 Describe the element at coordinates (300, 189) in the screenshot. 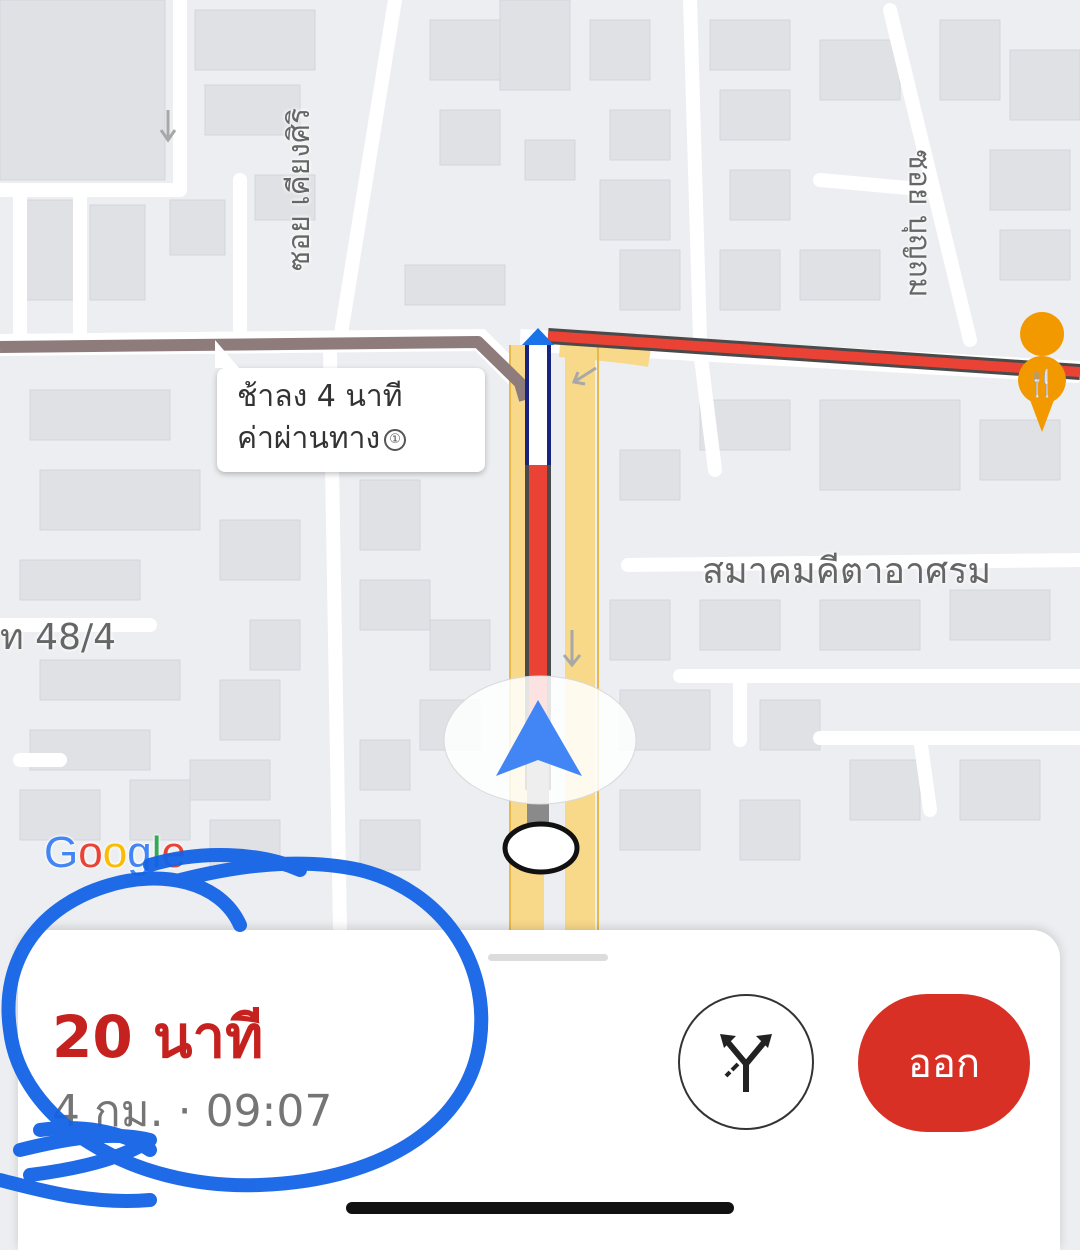

I see `street-label-vertical: ซอย เคียงศิริ` at that location.